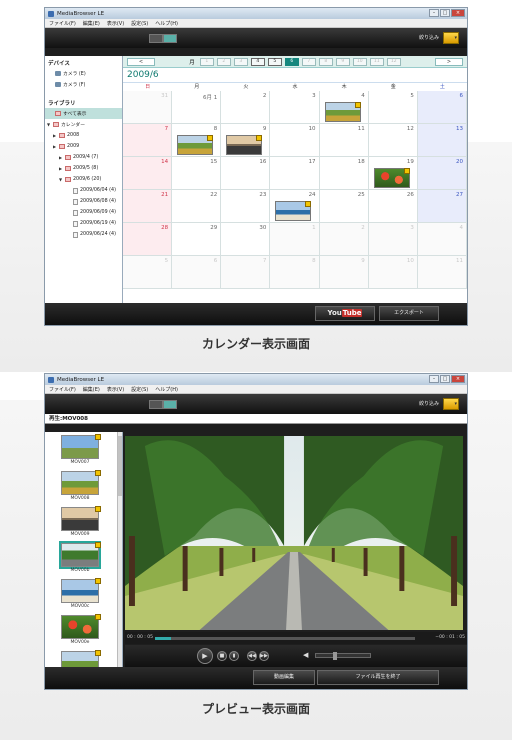 This screenshot has width=512, height=740. I want to click on menu-item: ヘルプ(H), so click(166, 389).